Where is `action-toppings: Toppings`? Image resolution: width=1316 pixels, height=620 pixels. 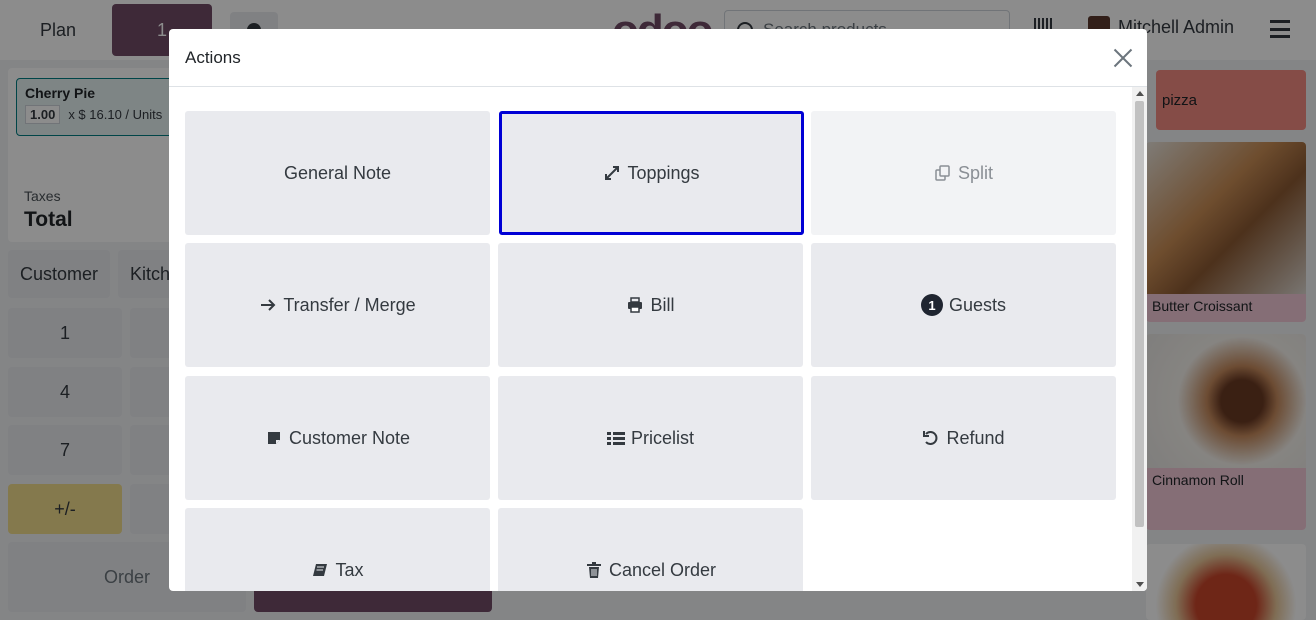 action-toppings: Toppings is located at coordinates (651, 173).